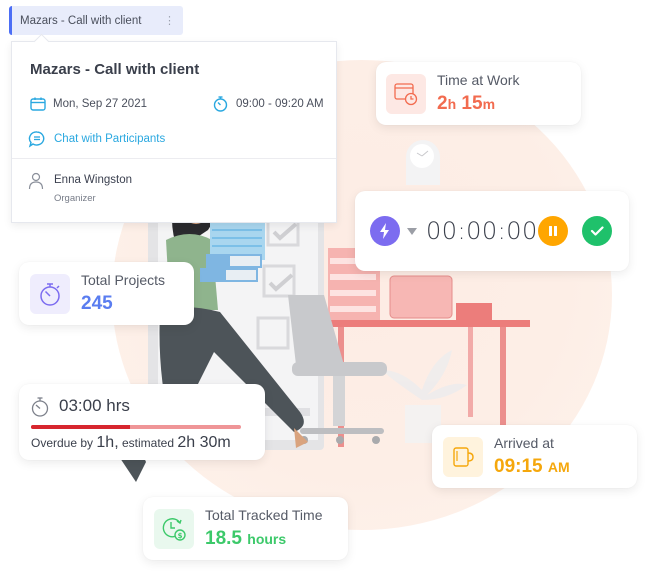 This screenshot has height=572, width=649. What do you see at coordinates (482, 231) in the screenshot?
I see `timer-display: 00:00:00` at bounding box center [482, 231].